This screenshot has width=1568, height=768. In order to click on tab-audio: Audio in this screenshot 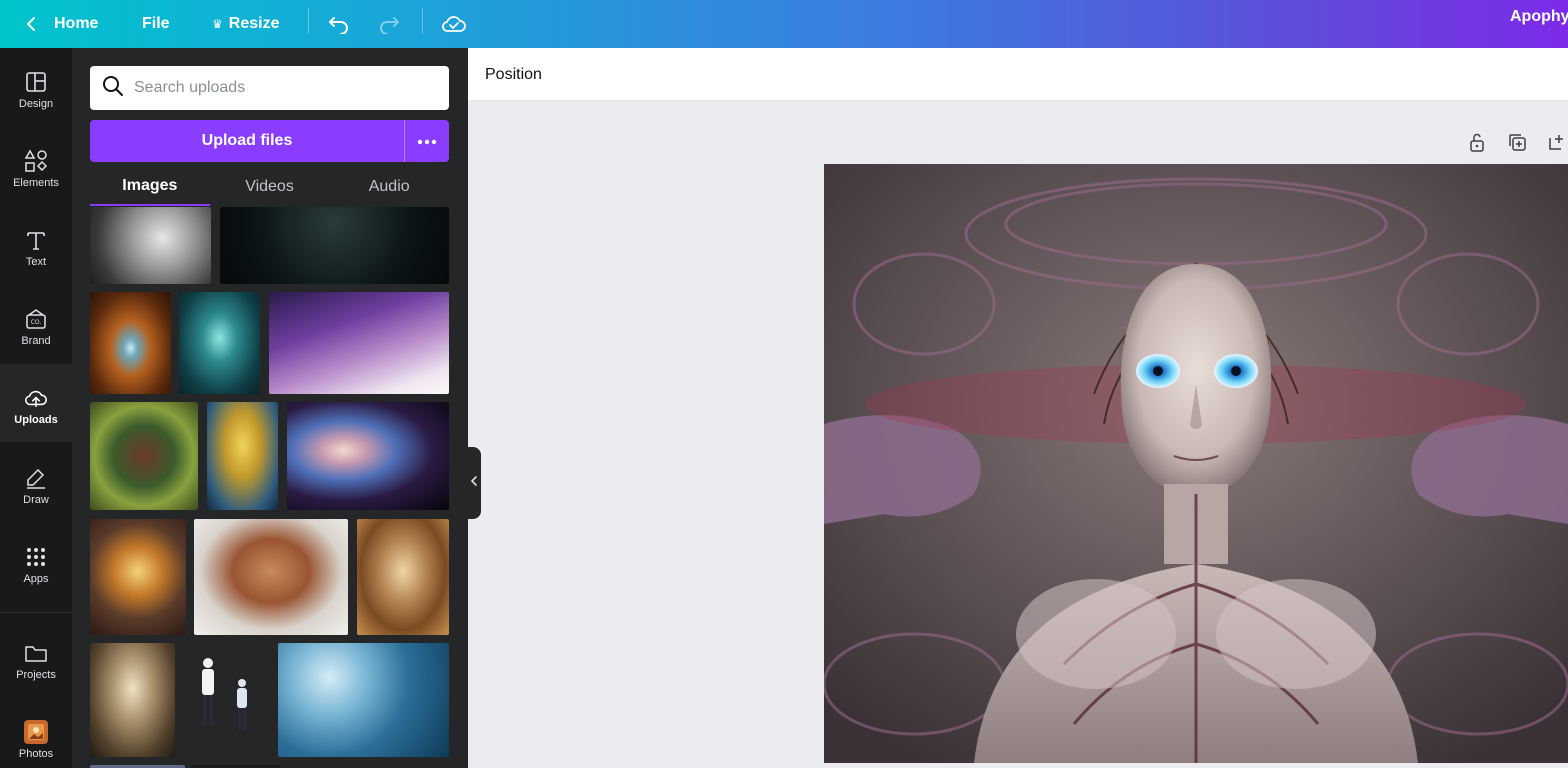, I will do `click(389, 187)`.